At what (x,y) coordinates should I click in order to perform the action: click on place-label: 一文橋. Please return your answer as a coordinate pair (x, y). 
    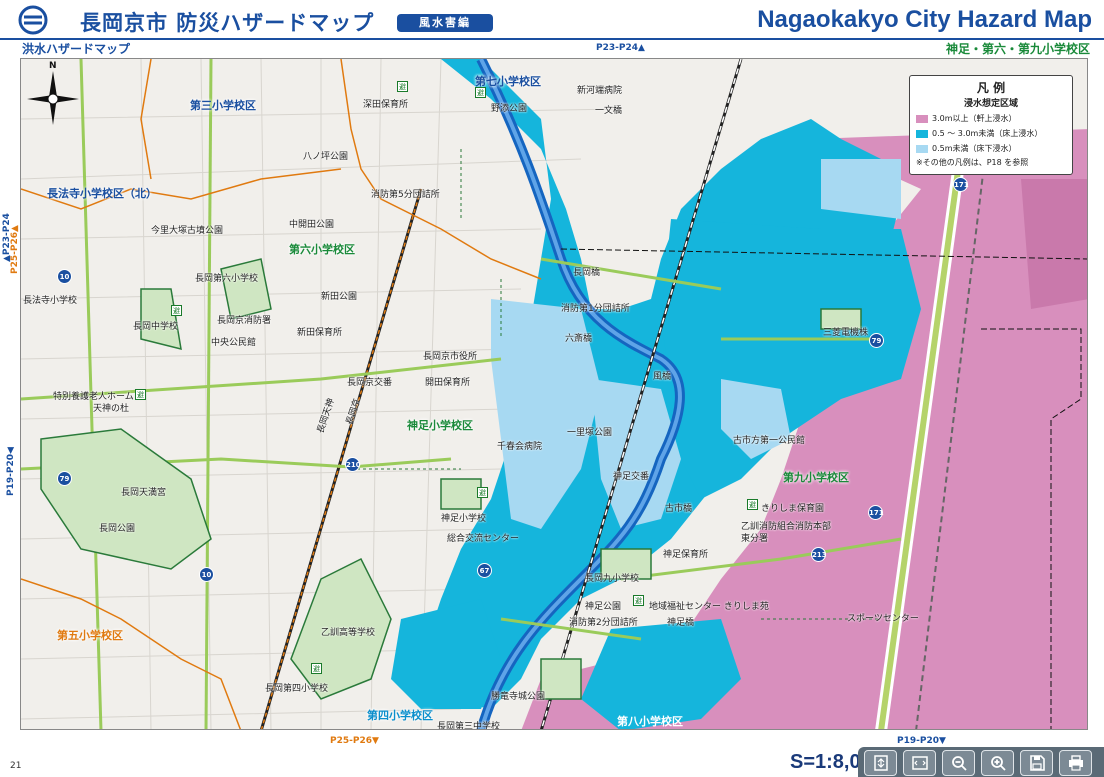
    Looking at the image, I should click on (609, 111).